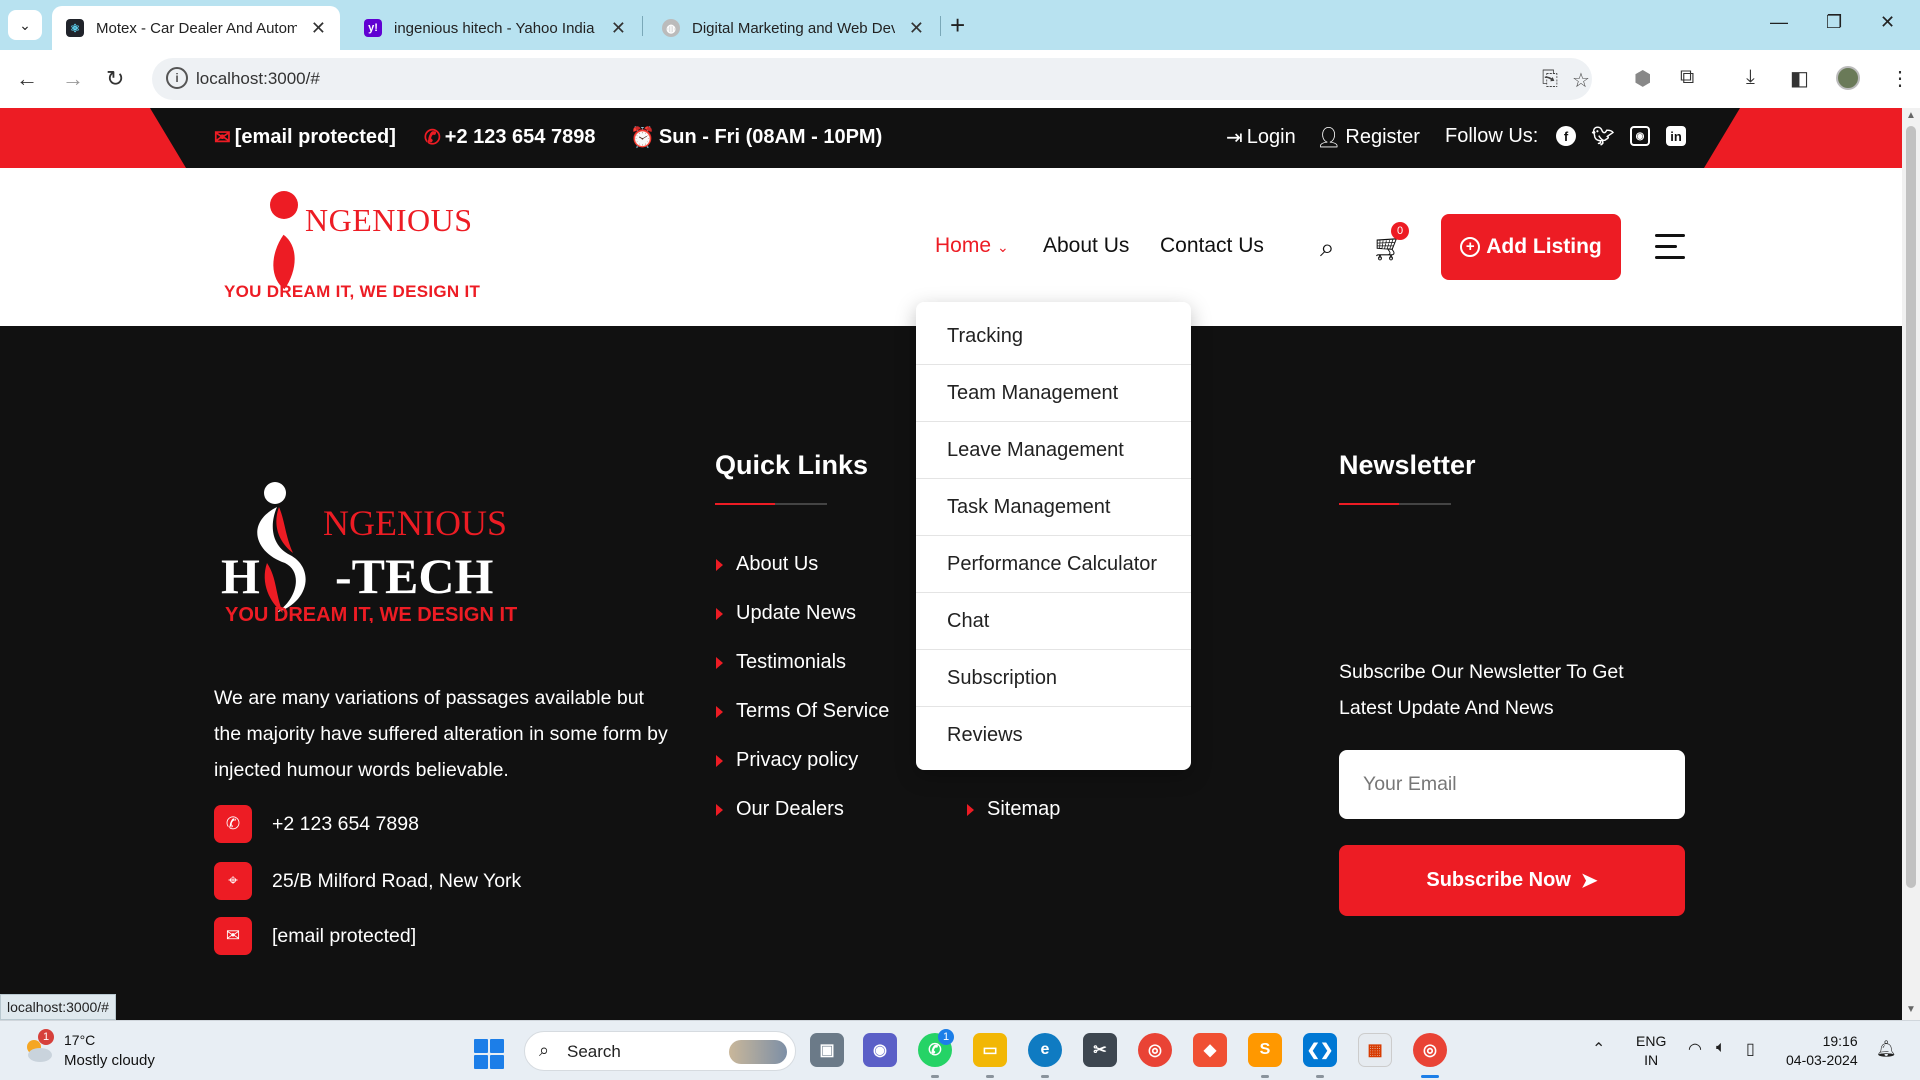 The image size is (1920, 1080). I want to click on language-indicator: ENG IN, so click(1651, 1051).